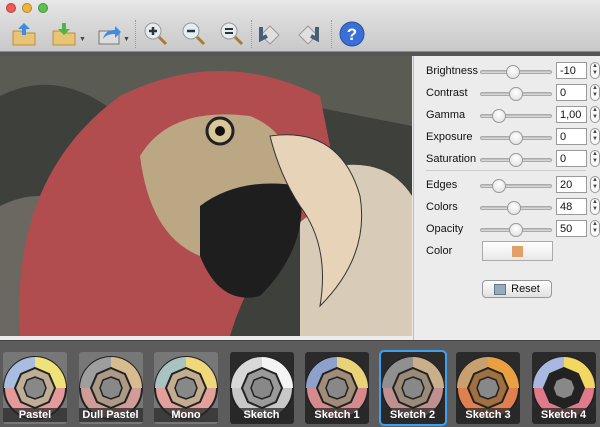 The width and height of the screenshot is (600, 427). What do you see at coordinates (445, 229) in the screenshot?
I see `slider-label: Opacity` at bounding box center [445, 229].